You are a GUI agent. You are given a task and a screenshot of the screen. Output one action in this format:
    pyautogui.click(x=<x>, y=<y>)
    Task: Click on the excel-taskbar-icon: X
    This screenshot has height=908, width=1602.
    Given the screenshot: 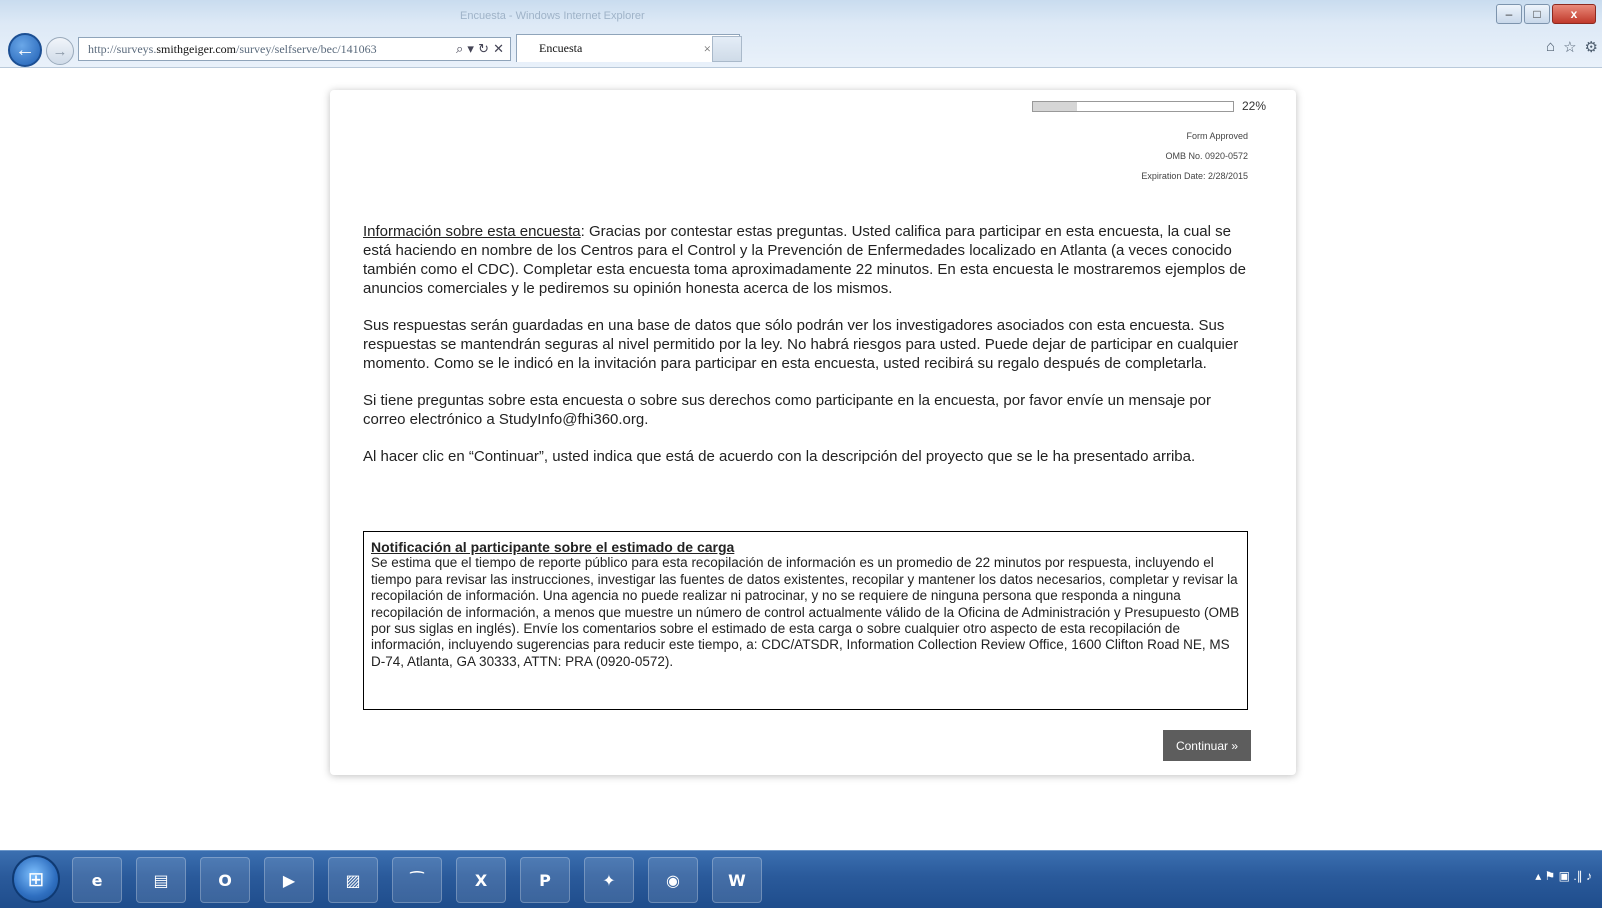 What is the action you would take?
    pyautogui.click(x=481, y=880)
    